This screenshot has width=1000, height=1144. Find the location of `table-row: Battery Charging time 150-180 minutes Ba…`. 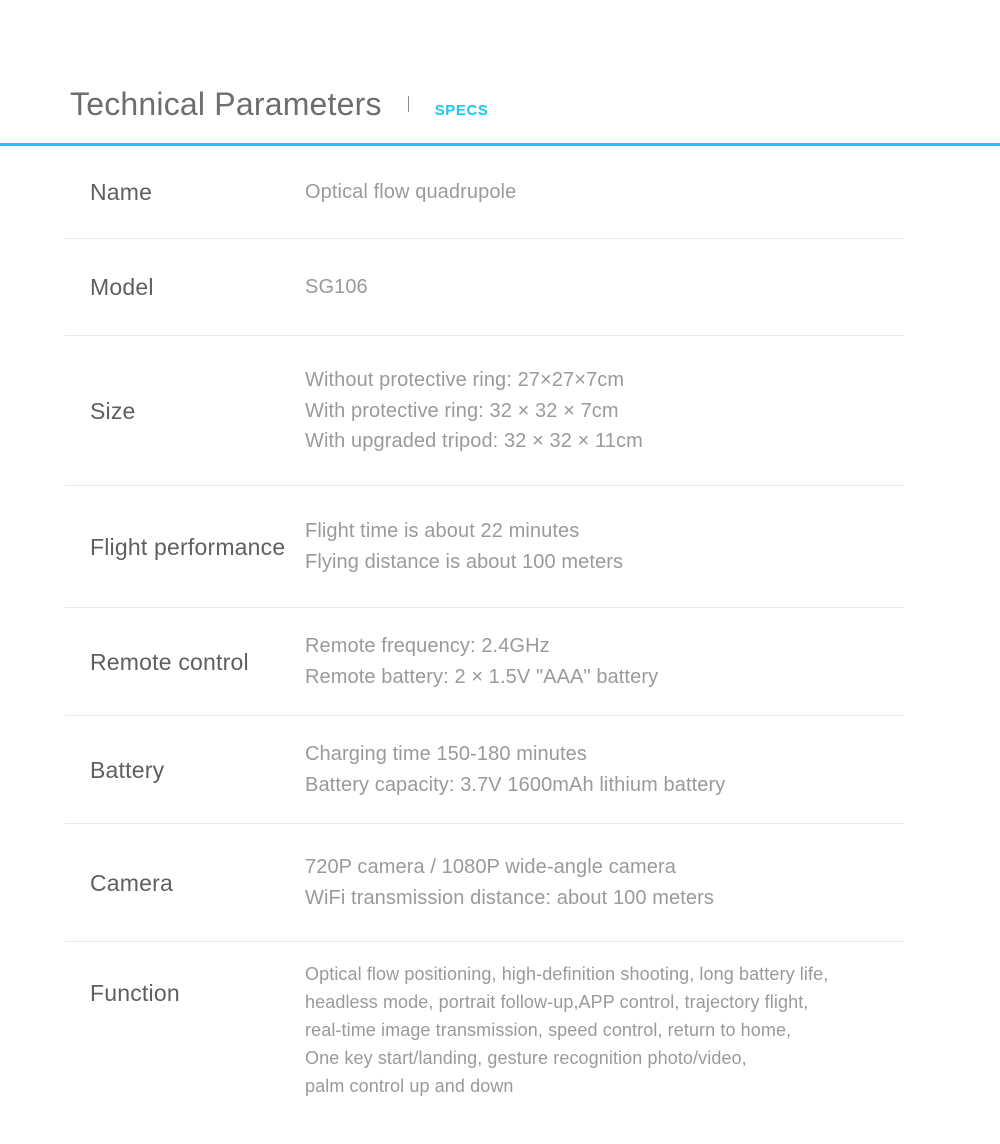

table-row: Battery Charging time 150-180 minutes Ba… is located at coordinates (500, 770).